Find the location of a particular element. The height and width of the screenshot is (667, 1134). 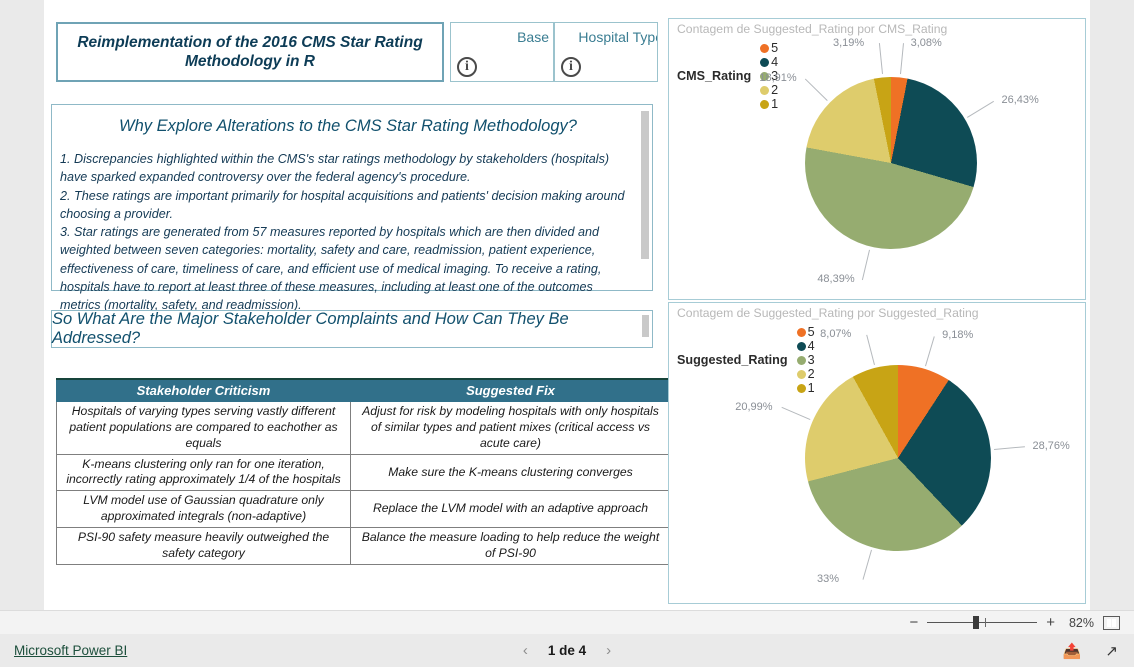

zoom-out-button: − is located at coordinates (913, 622).